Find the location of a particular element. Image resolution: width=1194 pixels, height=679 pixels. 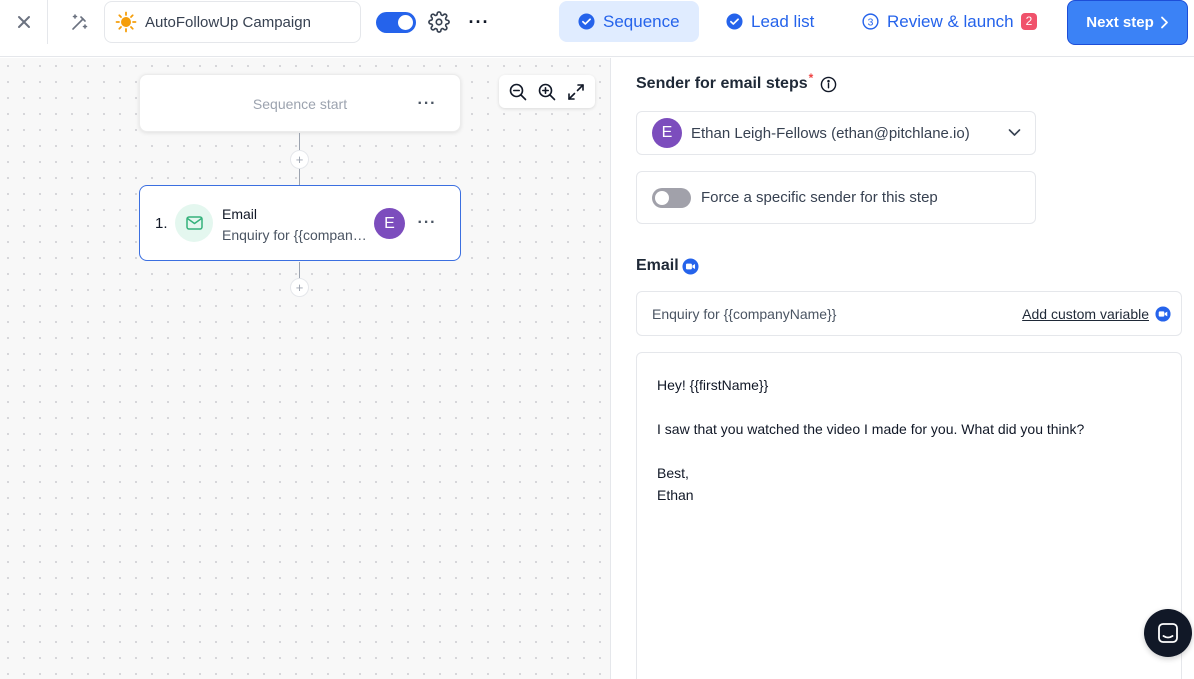

more-options-button: ··· is located at coordinates (479, 22).